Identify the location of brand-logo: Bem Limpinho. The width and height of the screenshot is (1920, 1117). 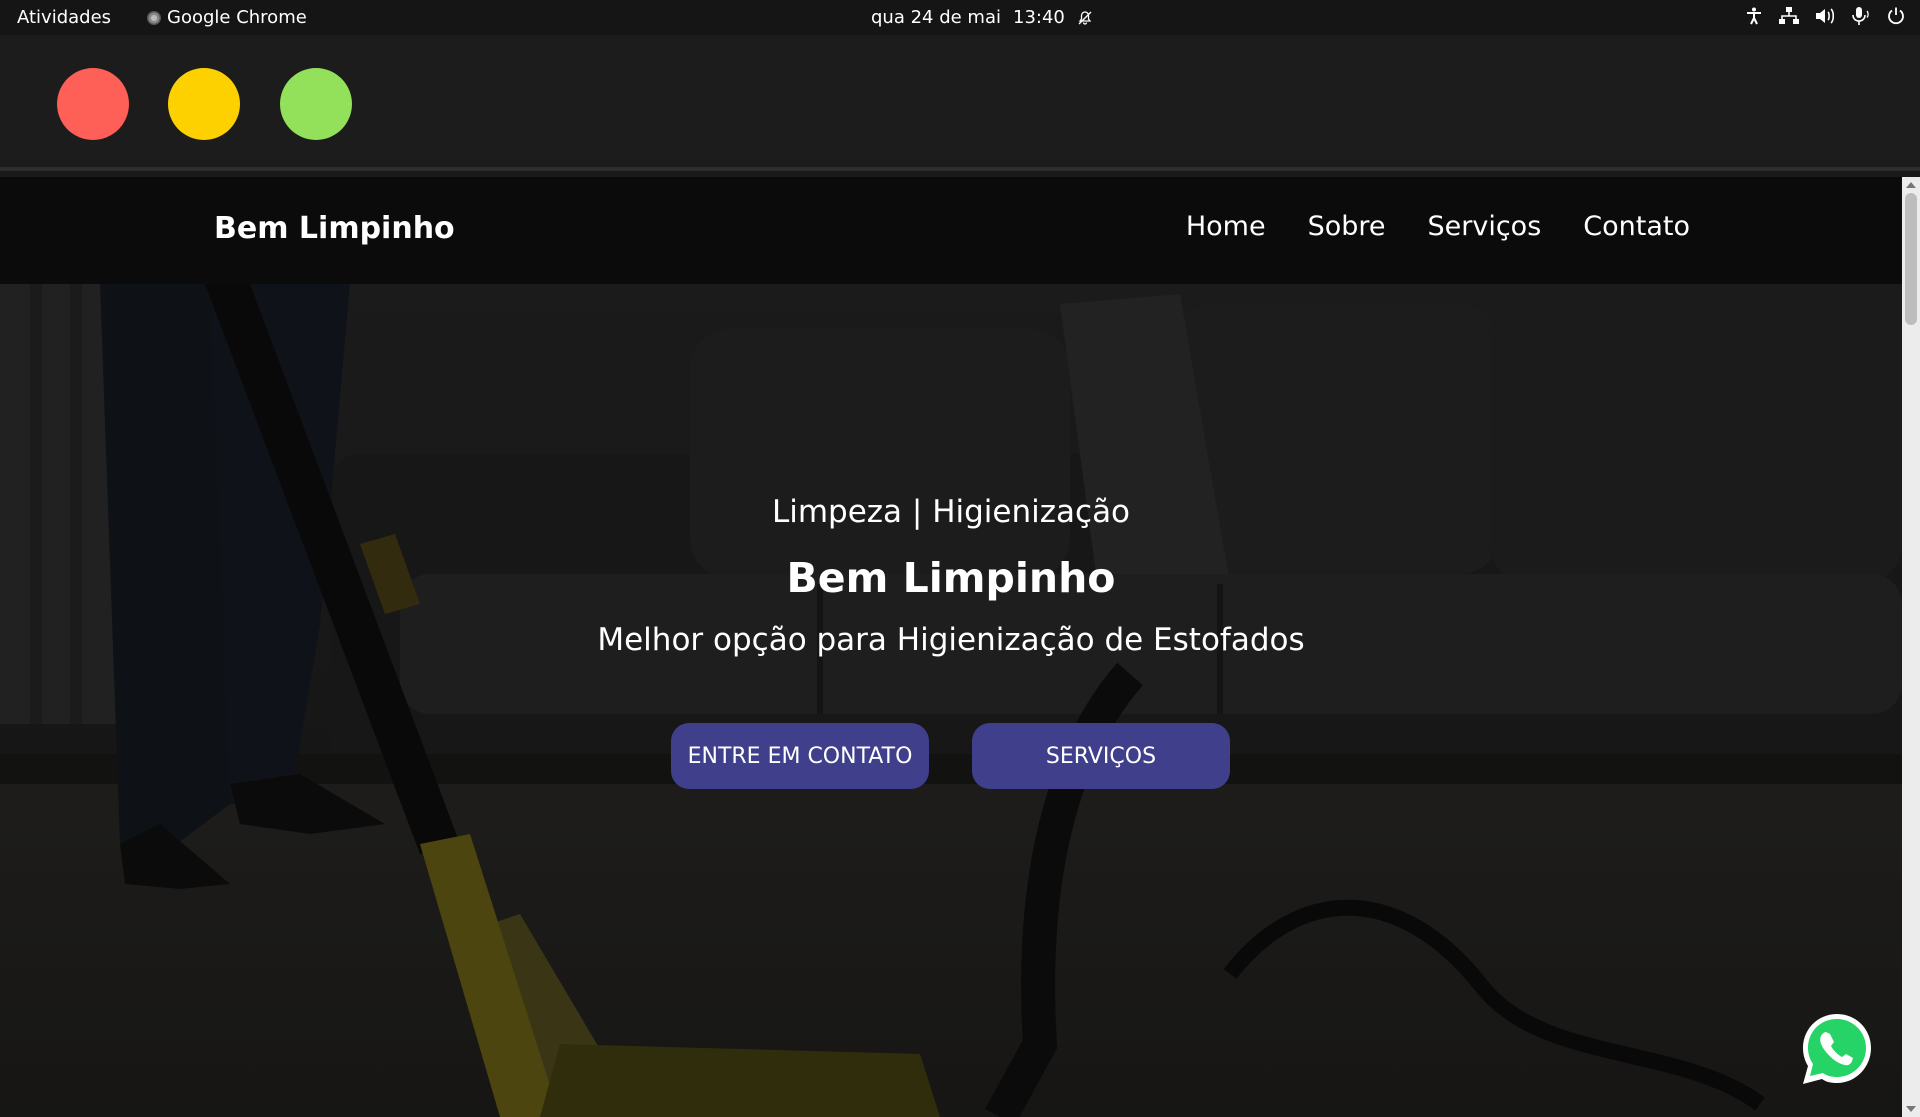
(334, 228).